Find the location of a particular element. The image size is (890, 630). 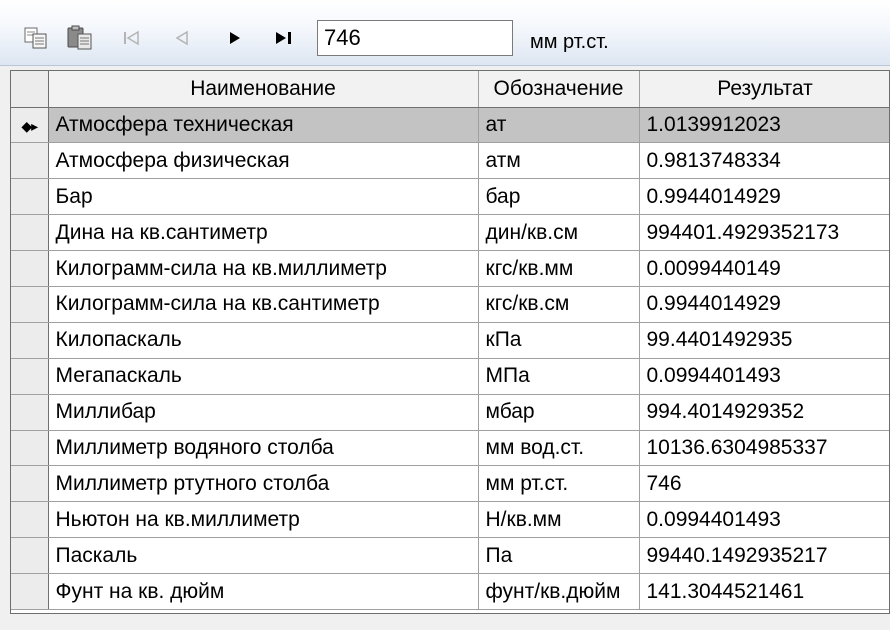

cell-symbol: мм вод.ст. is located at coordinates (559, 448).